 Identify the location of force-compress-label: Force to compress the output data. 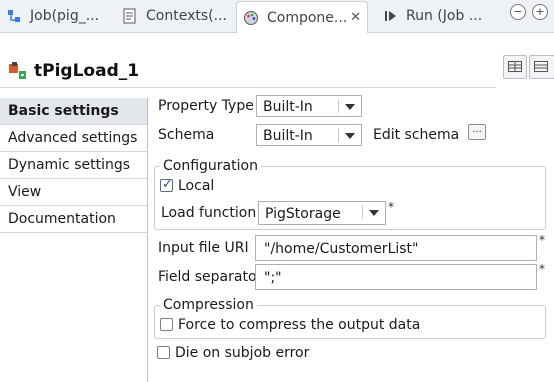
(299, 325).